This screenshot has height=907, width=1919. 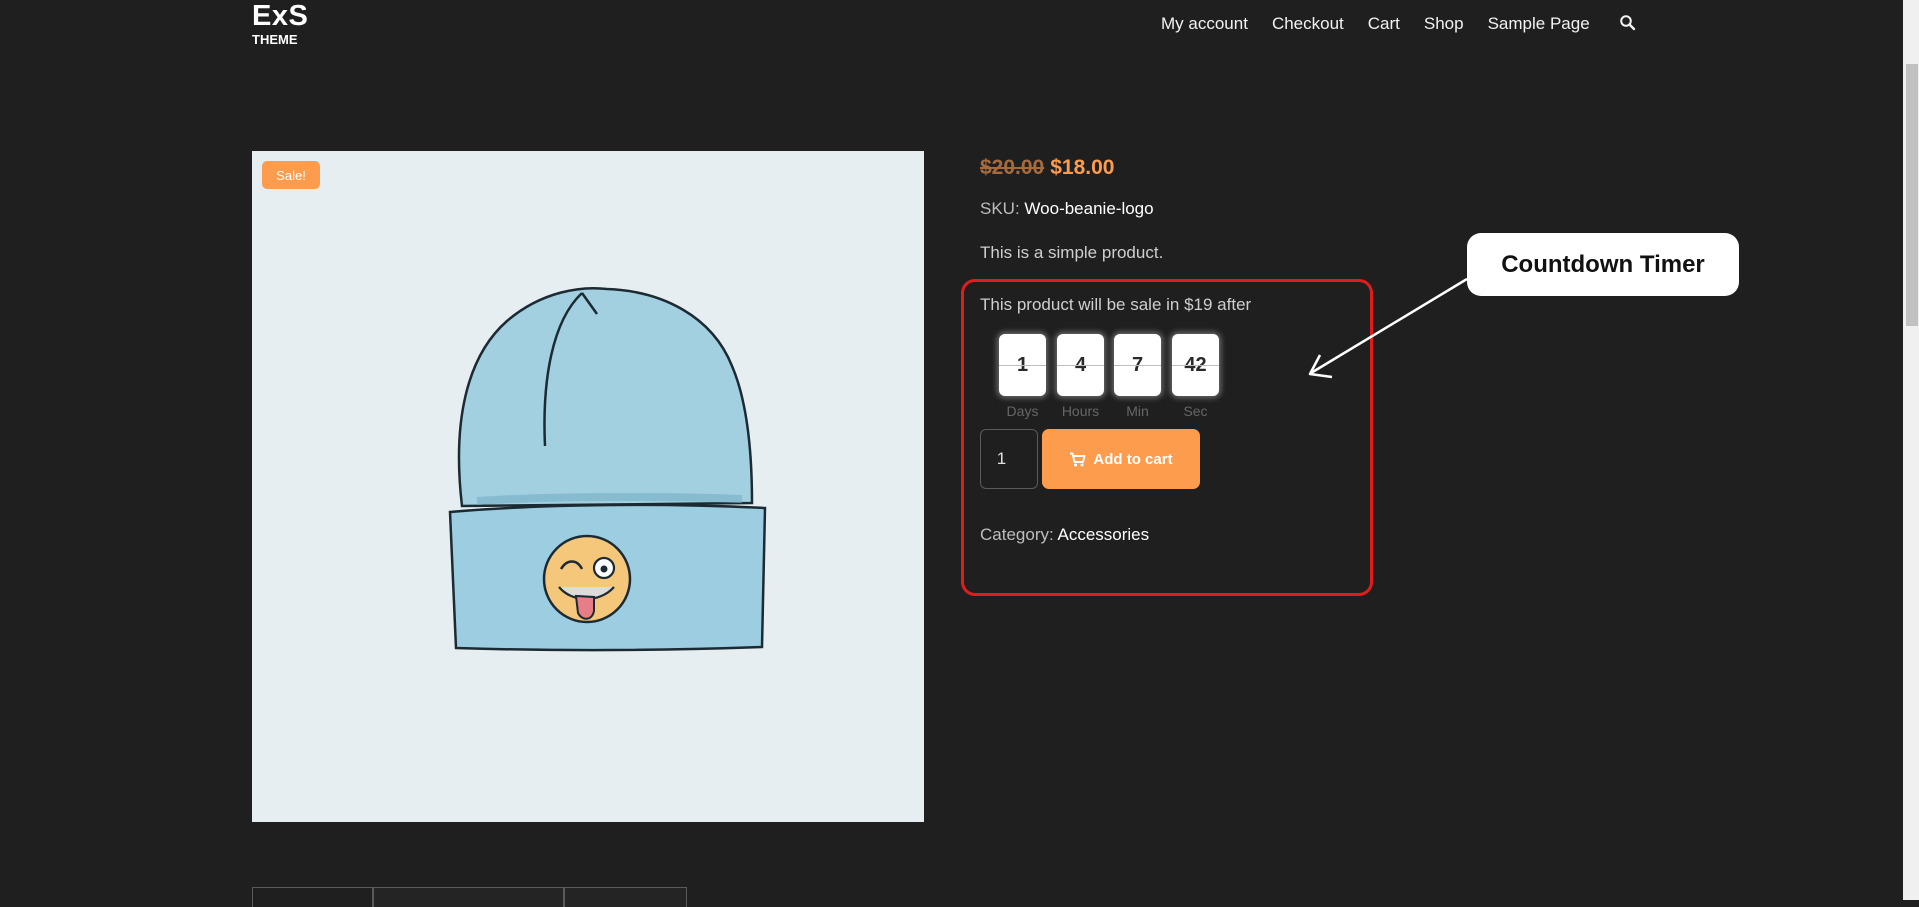 What do you see at coordinates (1022, 411) in the screenshot?
I see `countdown-days-label: Days` at bounding box center [1022, 411].